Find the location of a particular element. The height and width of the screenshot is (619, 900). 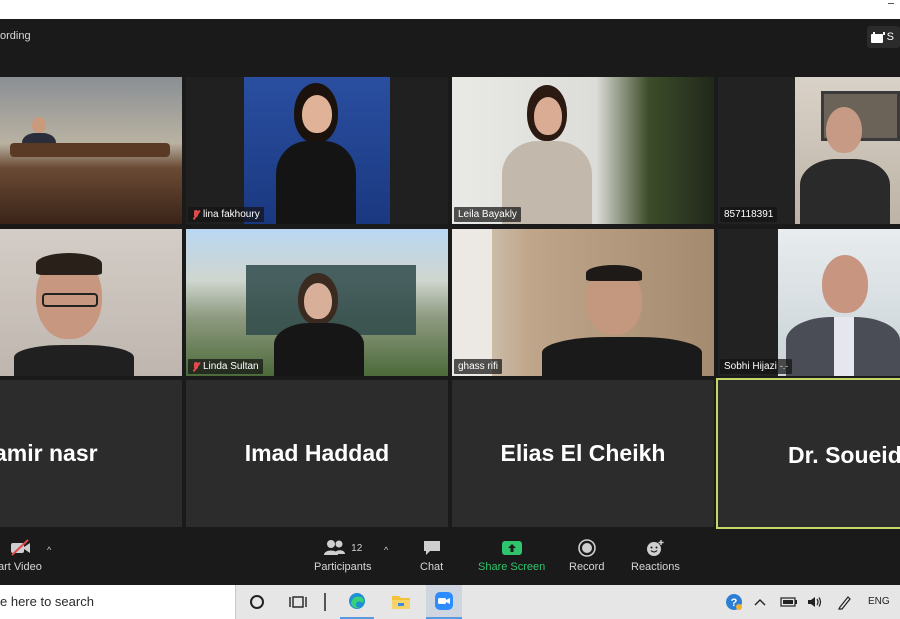

video-off-icon is located at coordinates (20, 548).